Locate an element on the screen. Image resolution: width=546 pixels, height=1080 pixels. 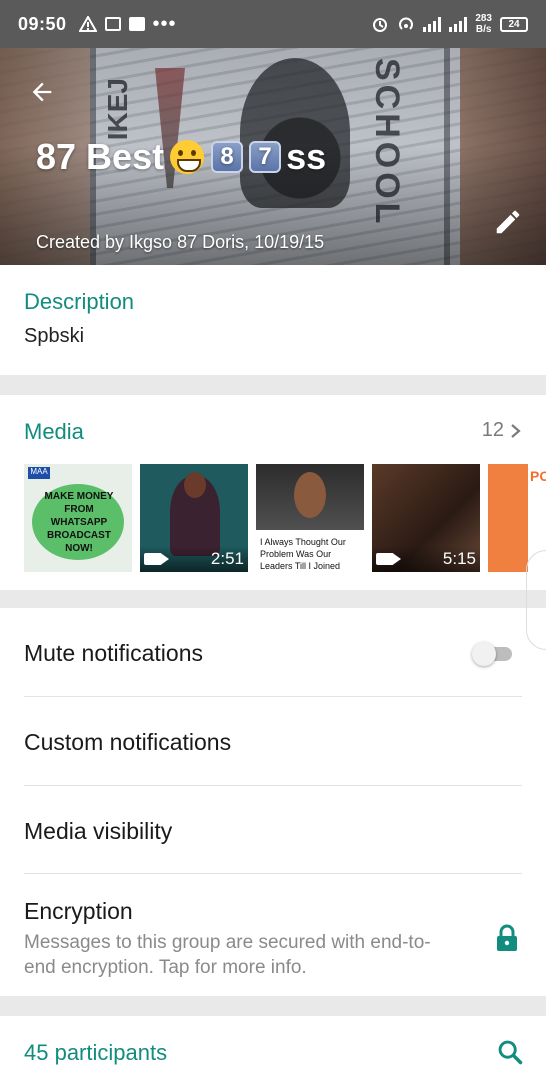
media-count-link: 12 is located at coordinates (502, 430).